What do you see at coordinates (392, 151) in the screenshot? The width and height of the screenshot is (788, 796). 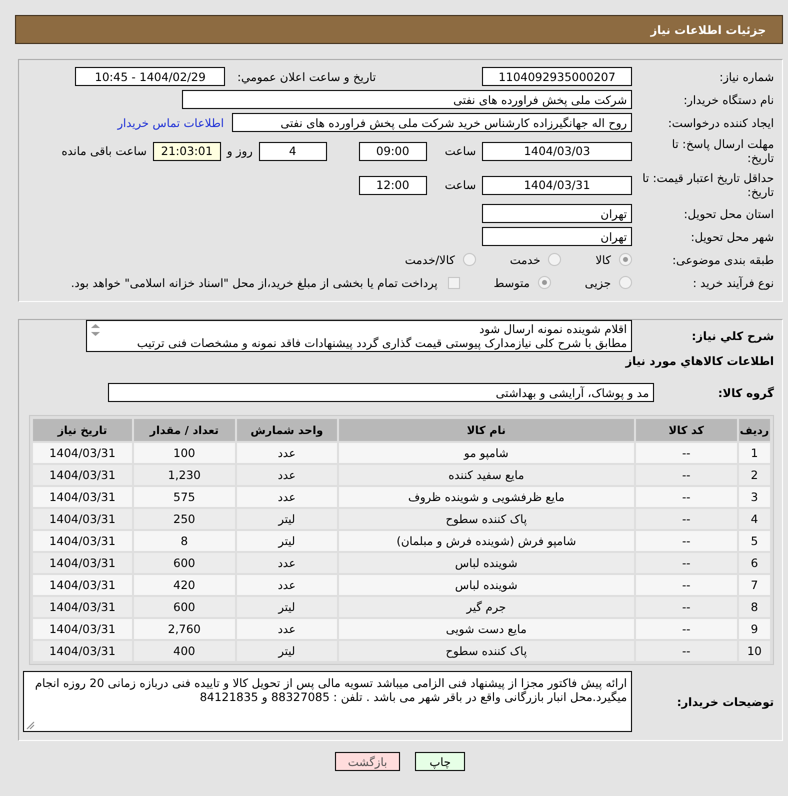 I see `deadline-time-field: 09:00` at bounding box center [392, 151].